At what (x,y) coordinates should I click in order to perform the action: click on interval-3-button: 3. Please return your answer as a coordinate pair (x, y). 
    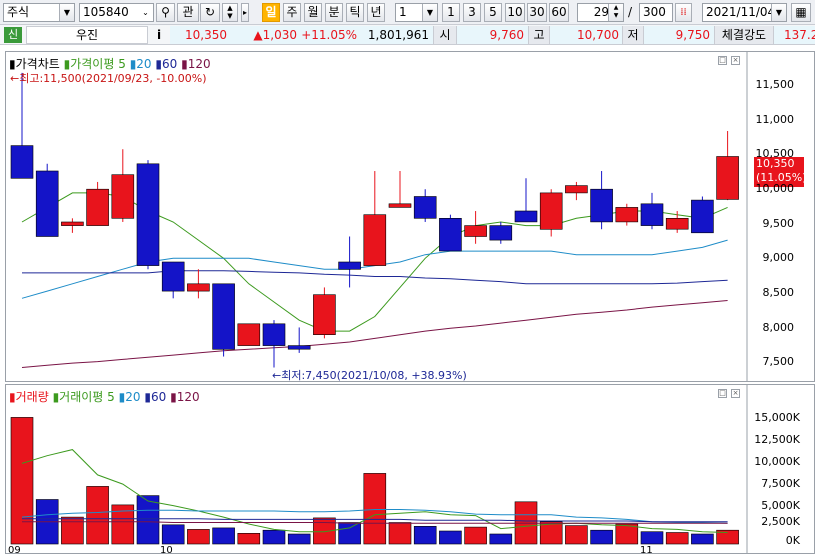
    Looking at the image, I should click on (472, 12).